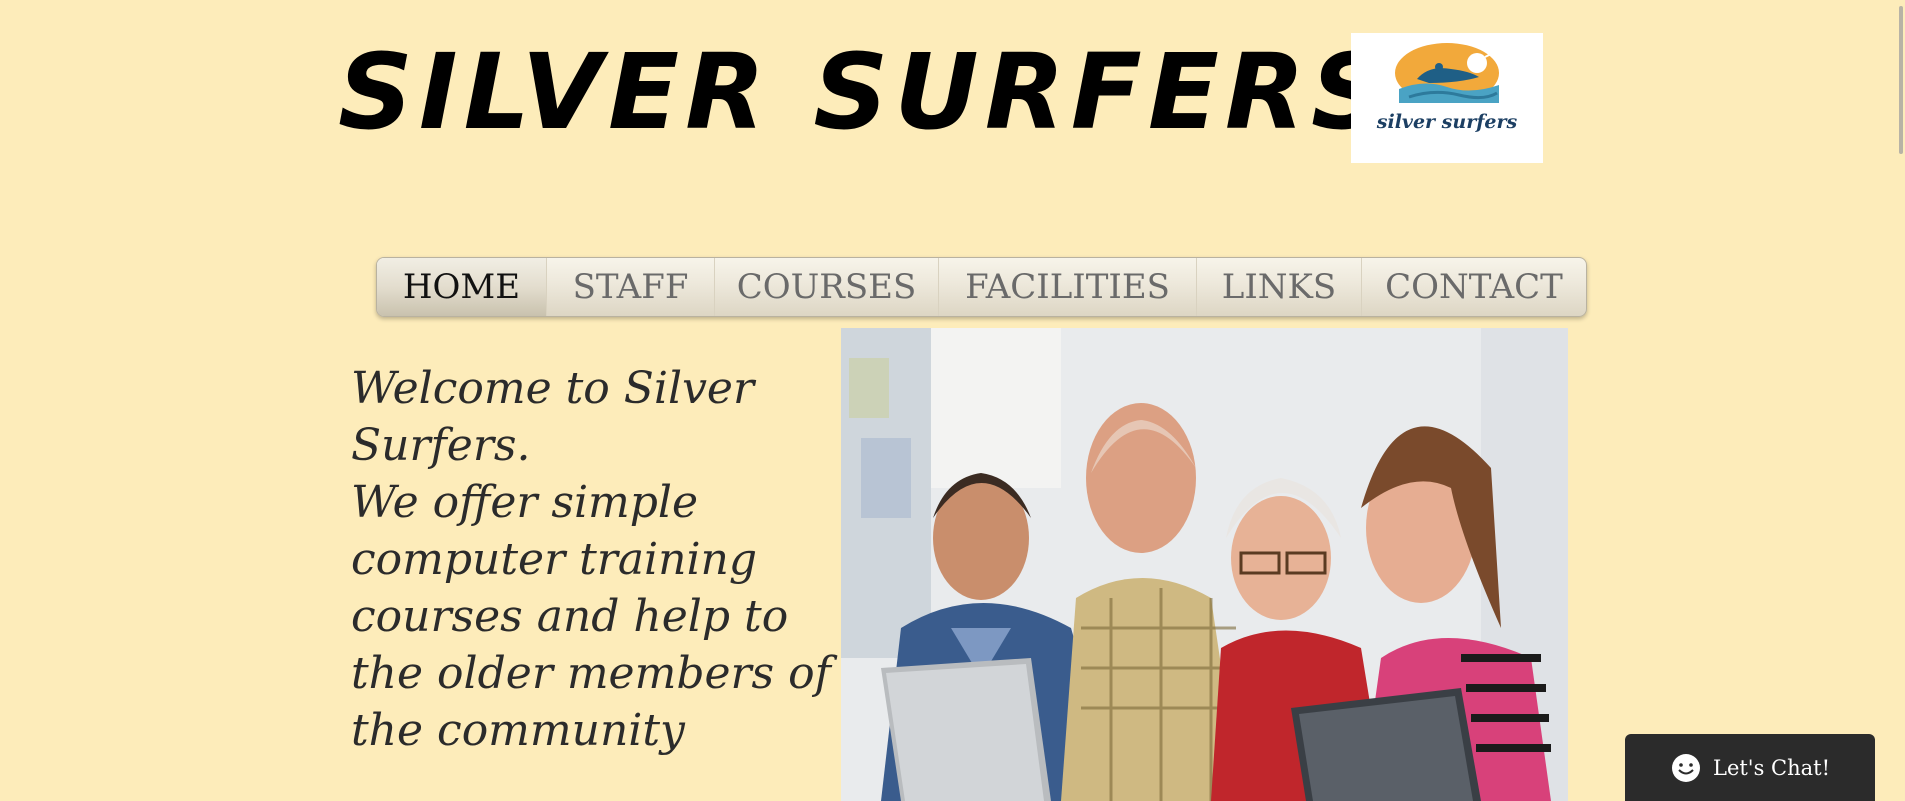  What do you see at coordinates (827, 287) in the screenshot?
I see `nav-courses: COURSES` at bounding box center [827, 287].